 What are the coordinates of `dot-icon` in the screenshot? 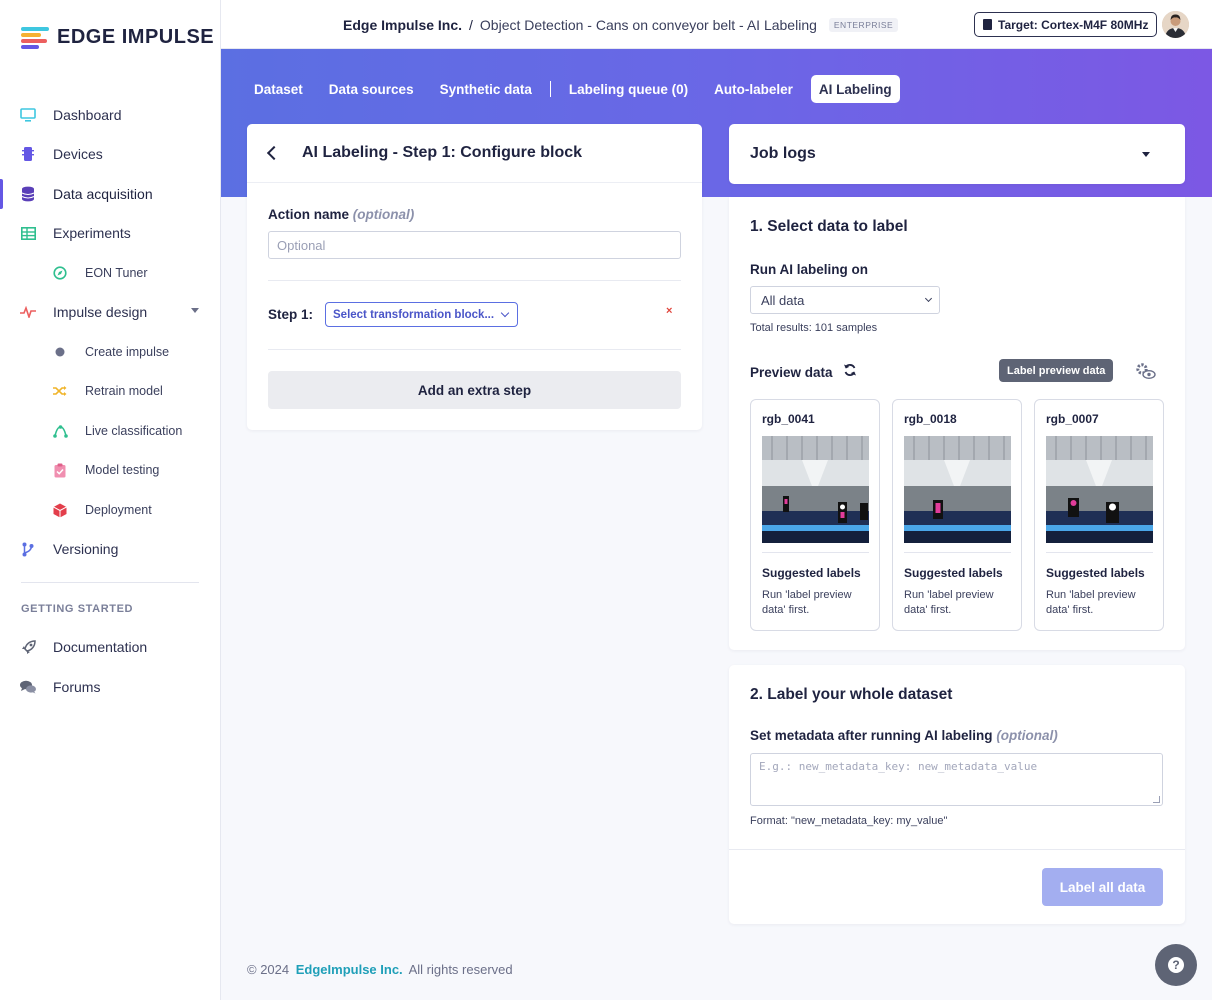 It's located at (60, 352).